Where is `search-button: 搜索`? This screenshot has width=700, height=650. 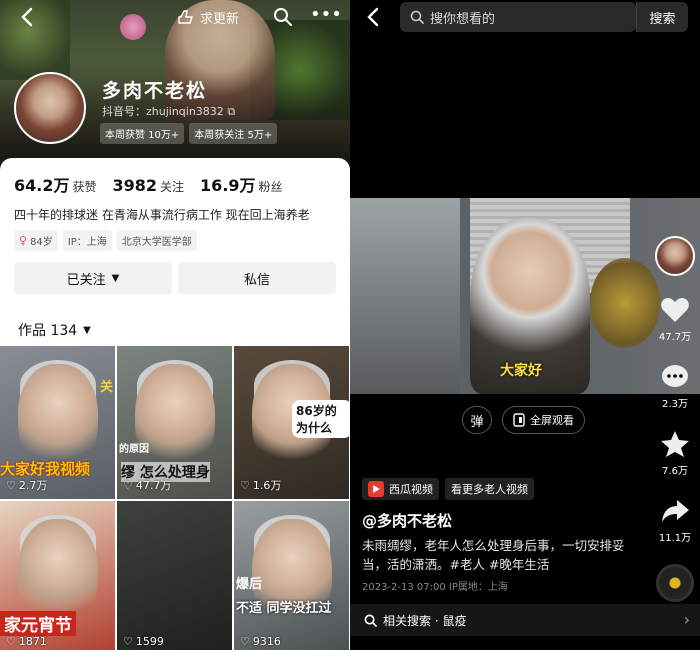
search-button: 搜索 is located at coordinates (662, 17).